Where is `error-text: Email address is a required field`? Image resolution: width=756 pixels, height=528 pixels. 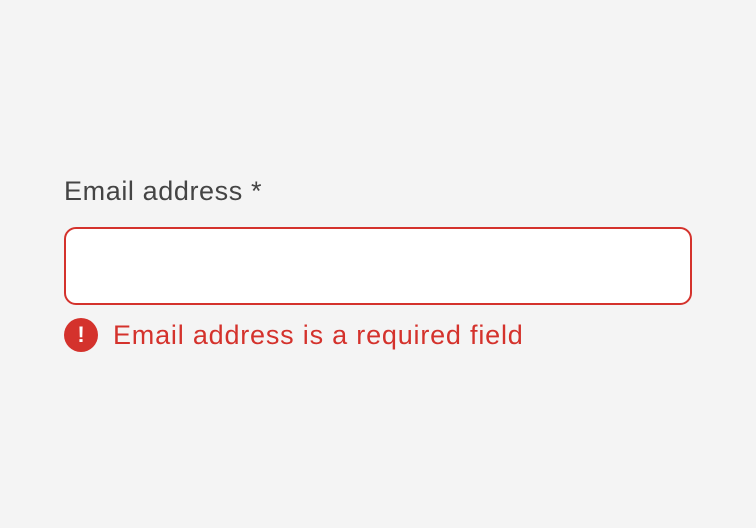
error-text: Email address is a required field is located at coordinates (318, 334).